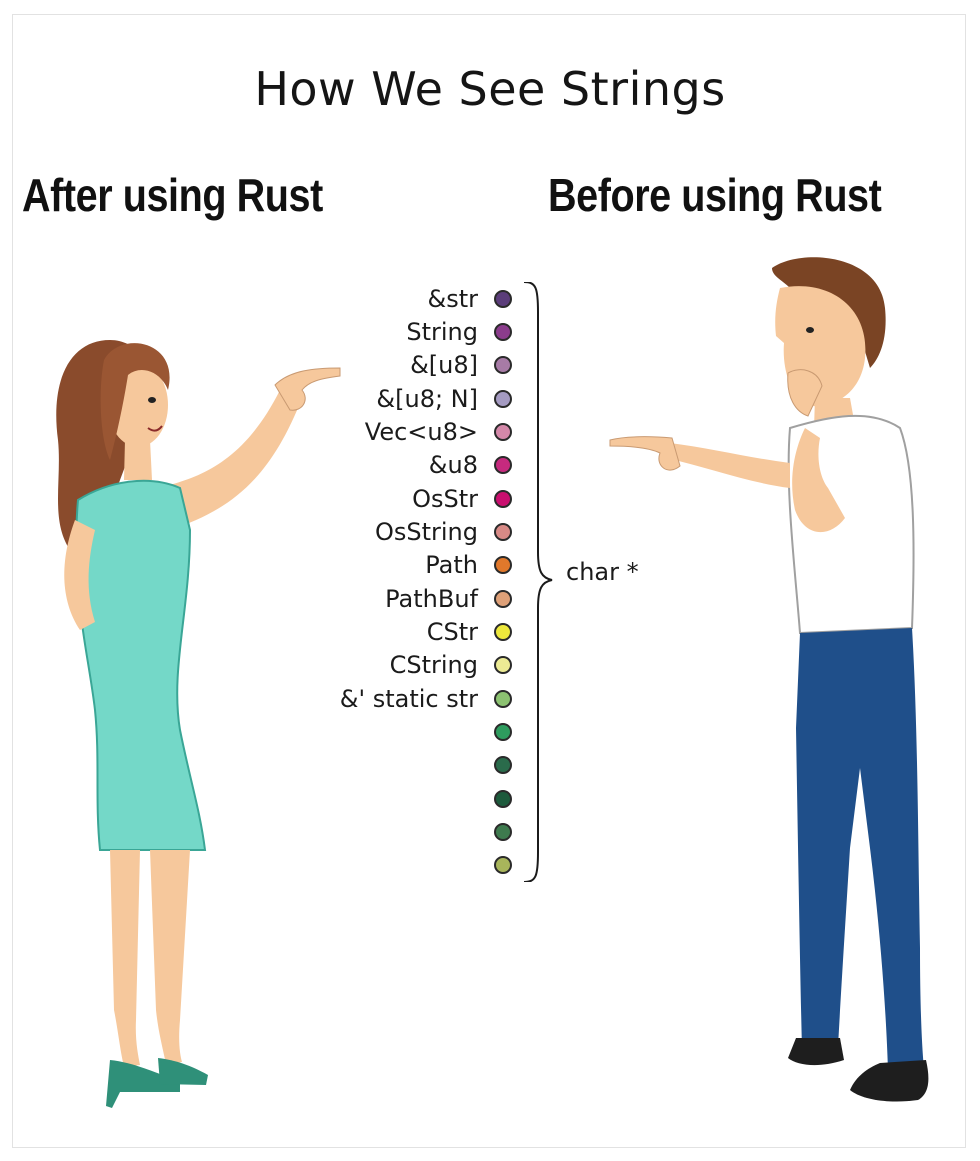  I want to click on type-list-item: &u8, so click(410, 465).